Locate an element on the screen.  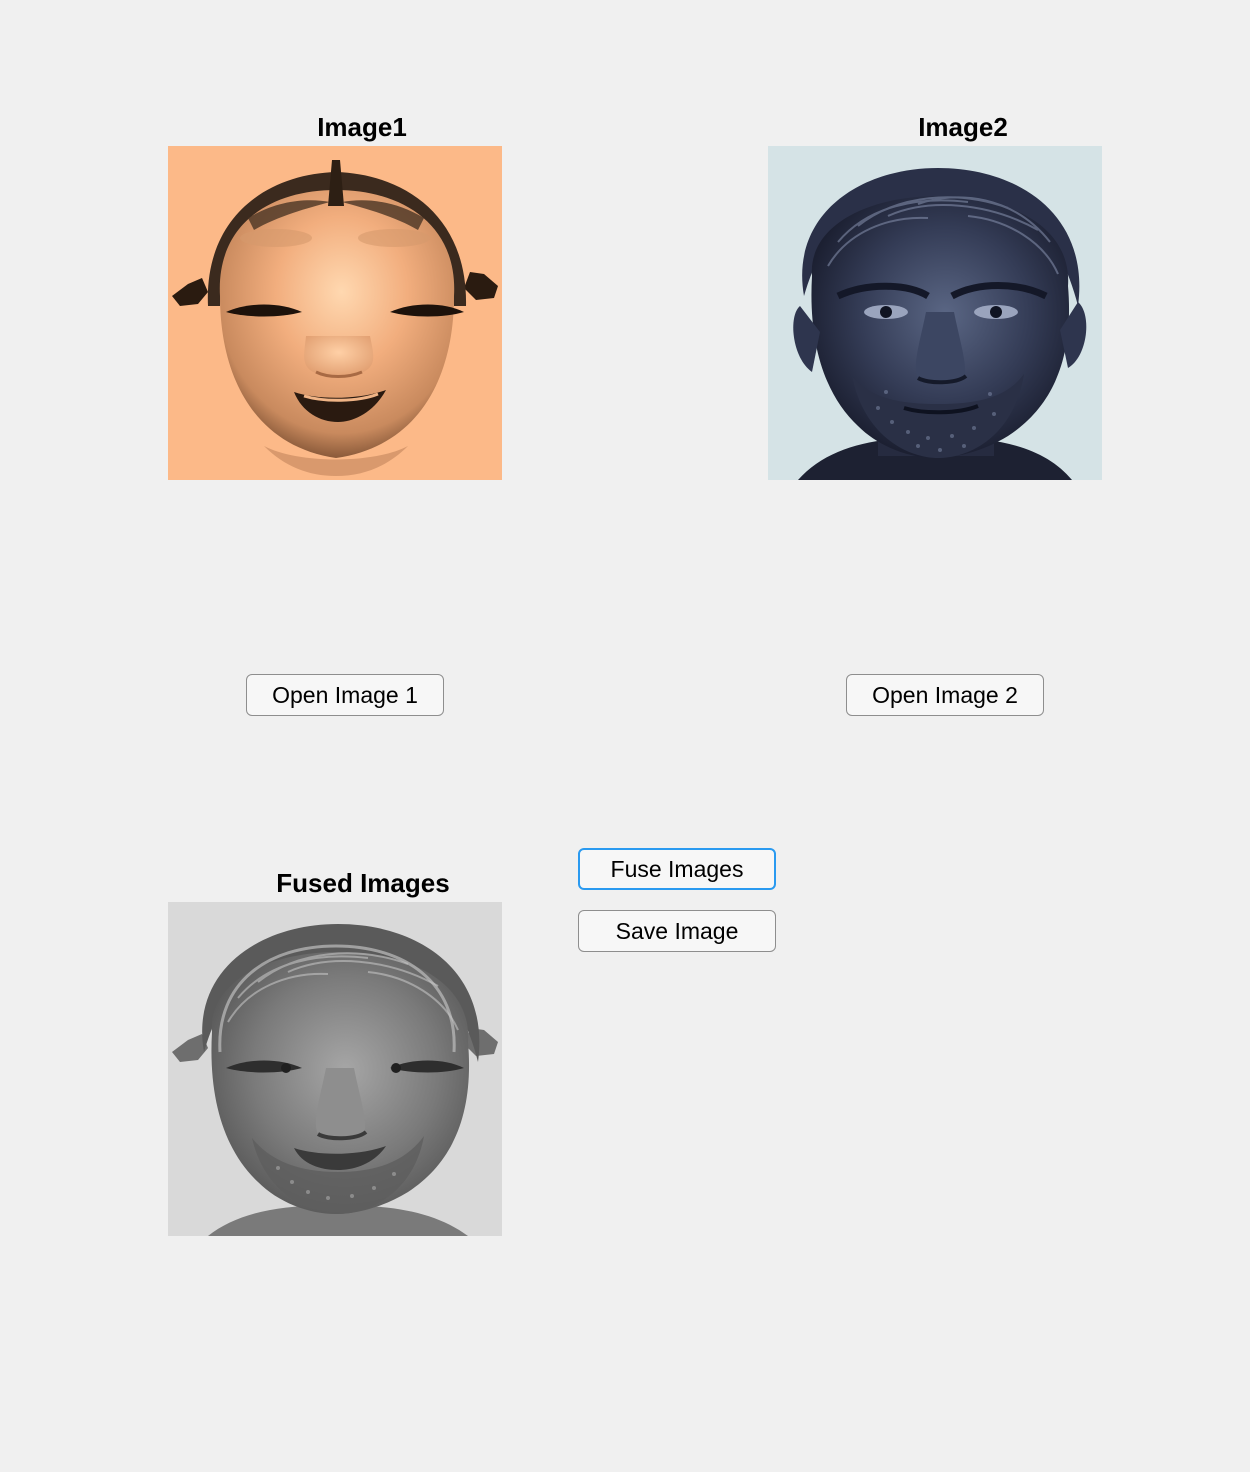
image2-axes is located at coordinates (935, 313).